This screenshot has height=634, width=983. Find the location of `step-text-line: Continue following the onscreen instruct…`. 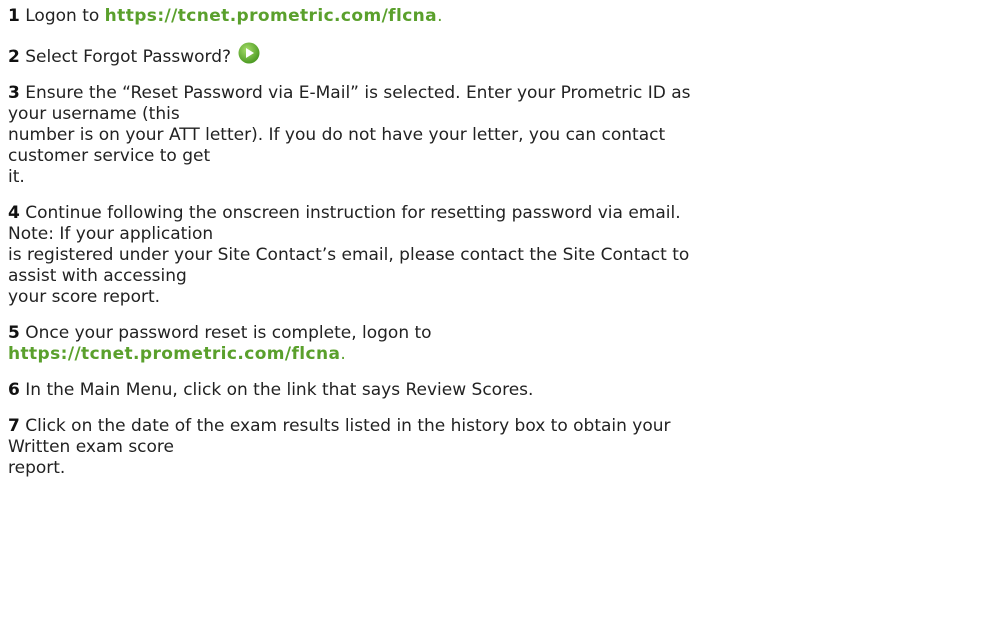

step-text-line: Continue following the onscreen instruct… is located at coordinates (353, 213).